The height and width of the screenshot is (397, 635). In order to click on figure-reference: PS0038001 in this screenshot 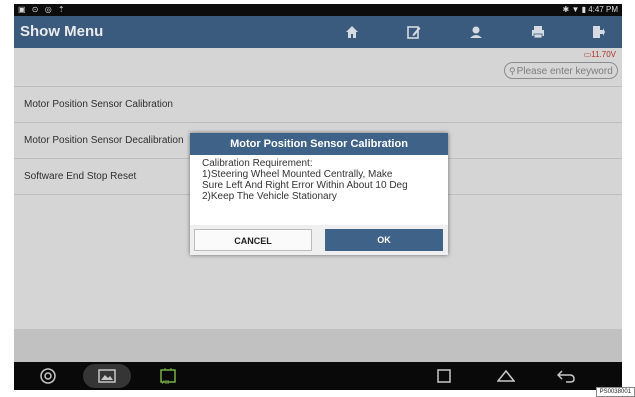, I will do `click(615, 392)`.